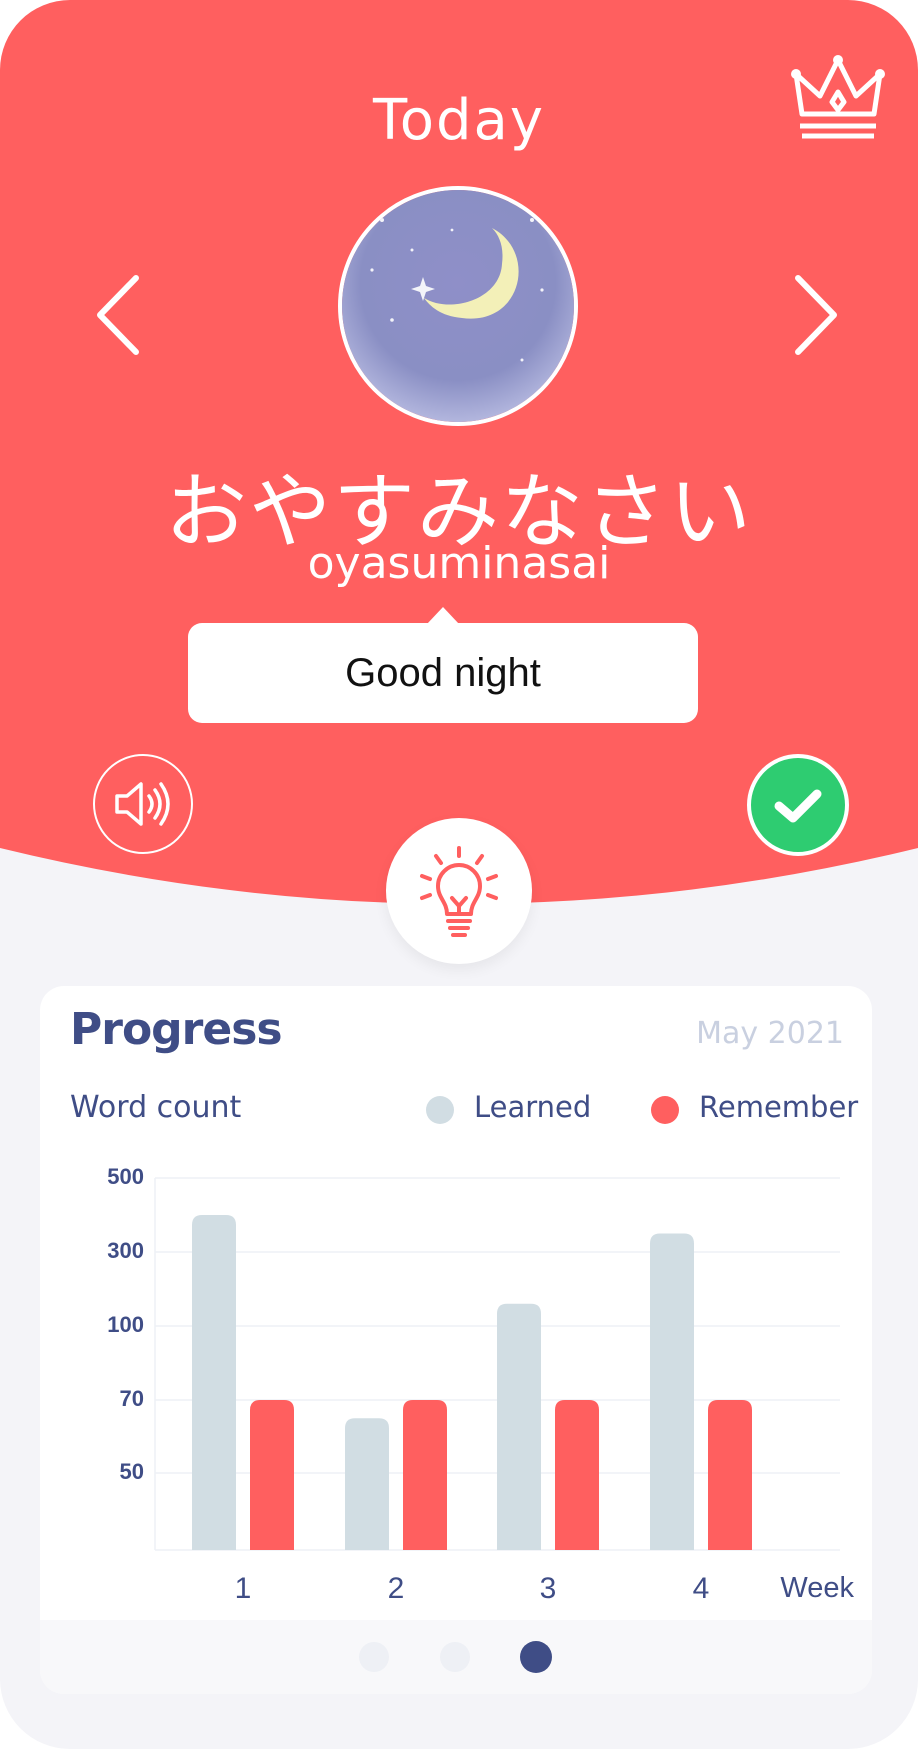  Describe the element at coordinates (243, 1588) in the screenshot. I see `x-tick-label: 1` at that location.